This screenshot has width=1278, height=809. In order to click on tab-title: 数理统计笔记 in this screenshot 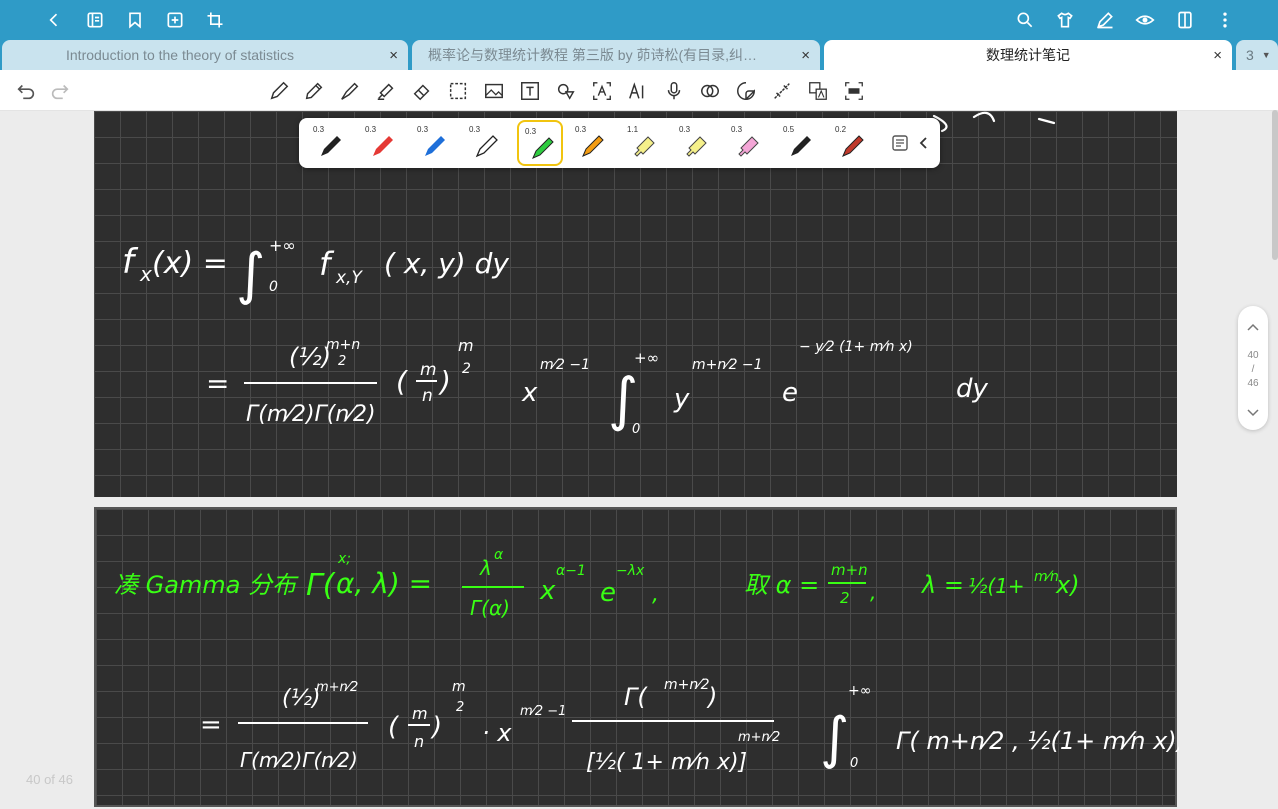, I will do `click(1028, 55)`.